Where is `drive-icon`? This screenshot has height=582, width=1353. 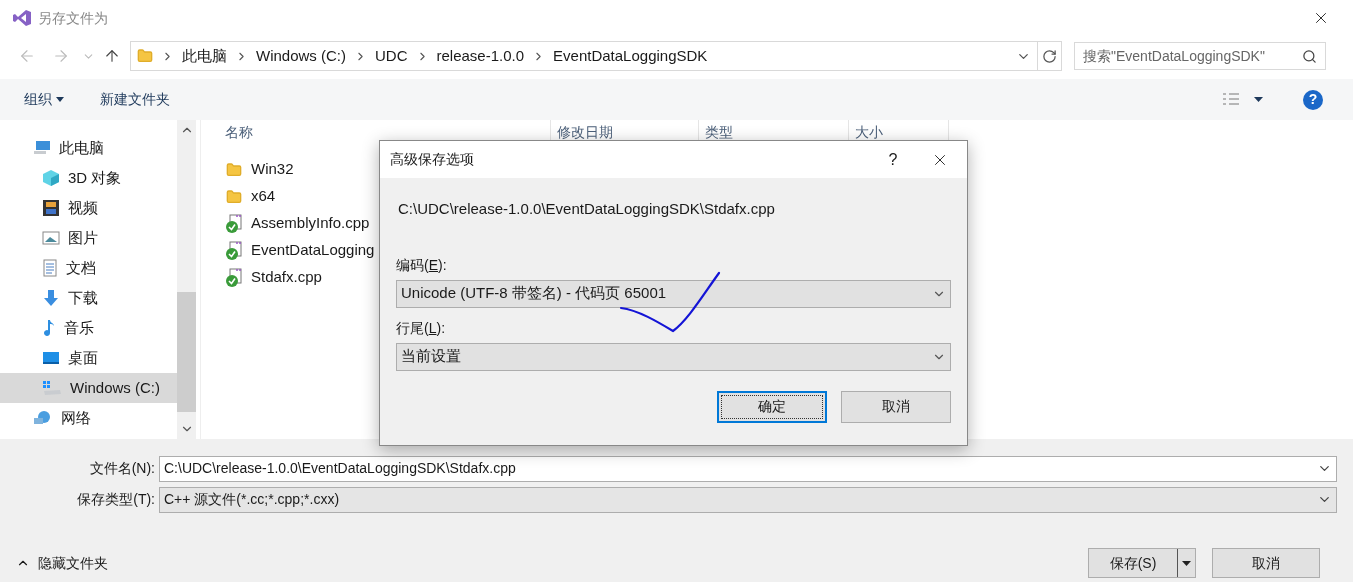 drive-icon is located at coordinates (52, 388).